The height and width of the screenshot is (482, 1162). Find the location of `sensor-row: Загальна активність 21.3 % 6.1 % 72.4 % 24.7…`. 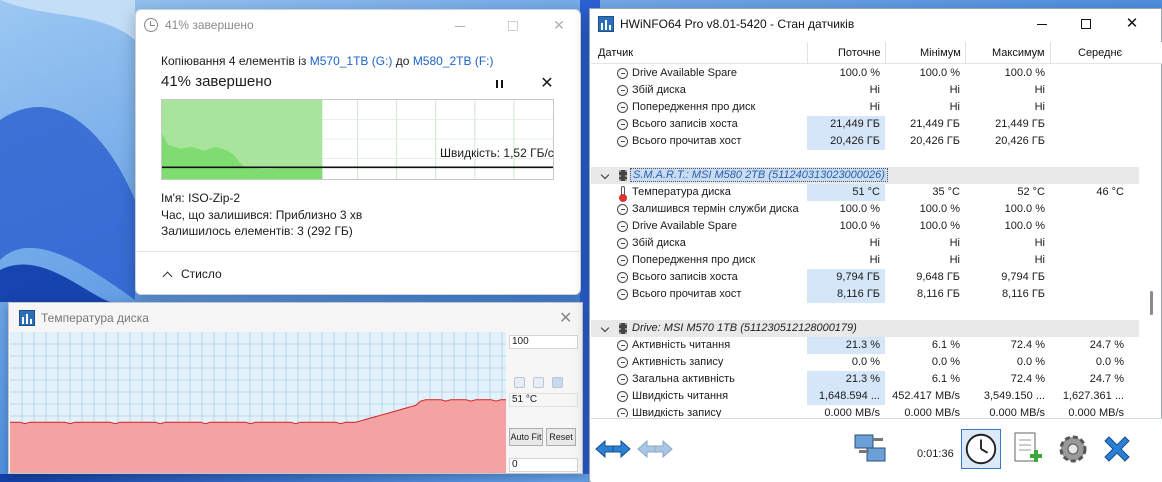

sensor-row: Загальна активність 21.3 % 6.1 % 72.4 % 24.7… is located at coordinates (865, 379).